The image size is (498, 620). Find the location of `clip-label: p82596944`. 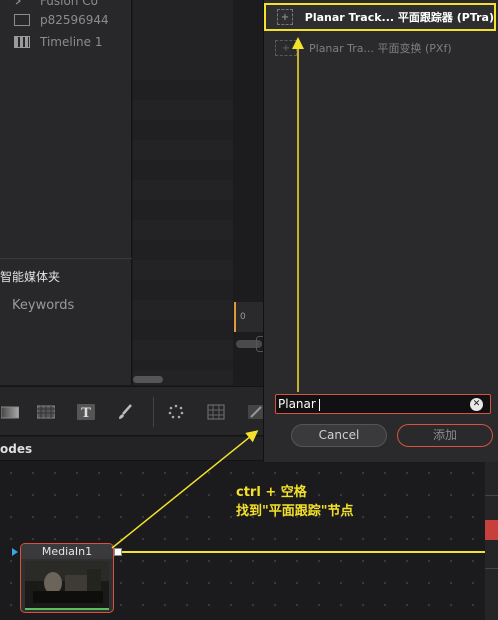

clip-label: p82596944 is located at coordinates (74, 20).